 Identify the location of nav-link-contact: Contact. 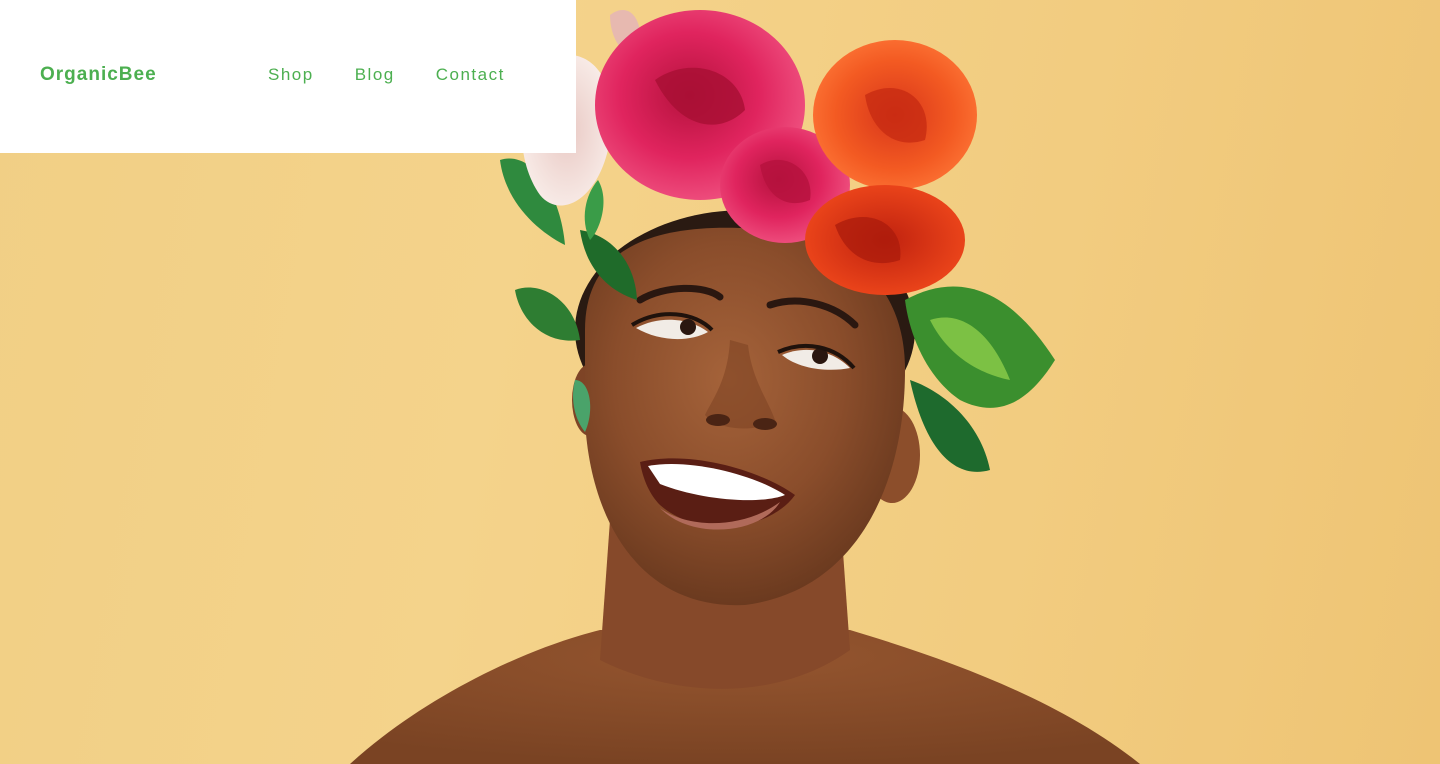
(470, 75).